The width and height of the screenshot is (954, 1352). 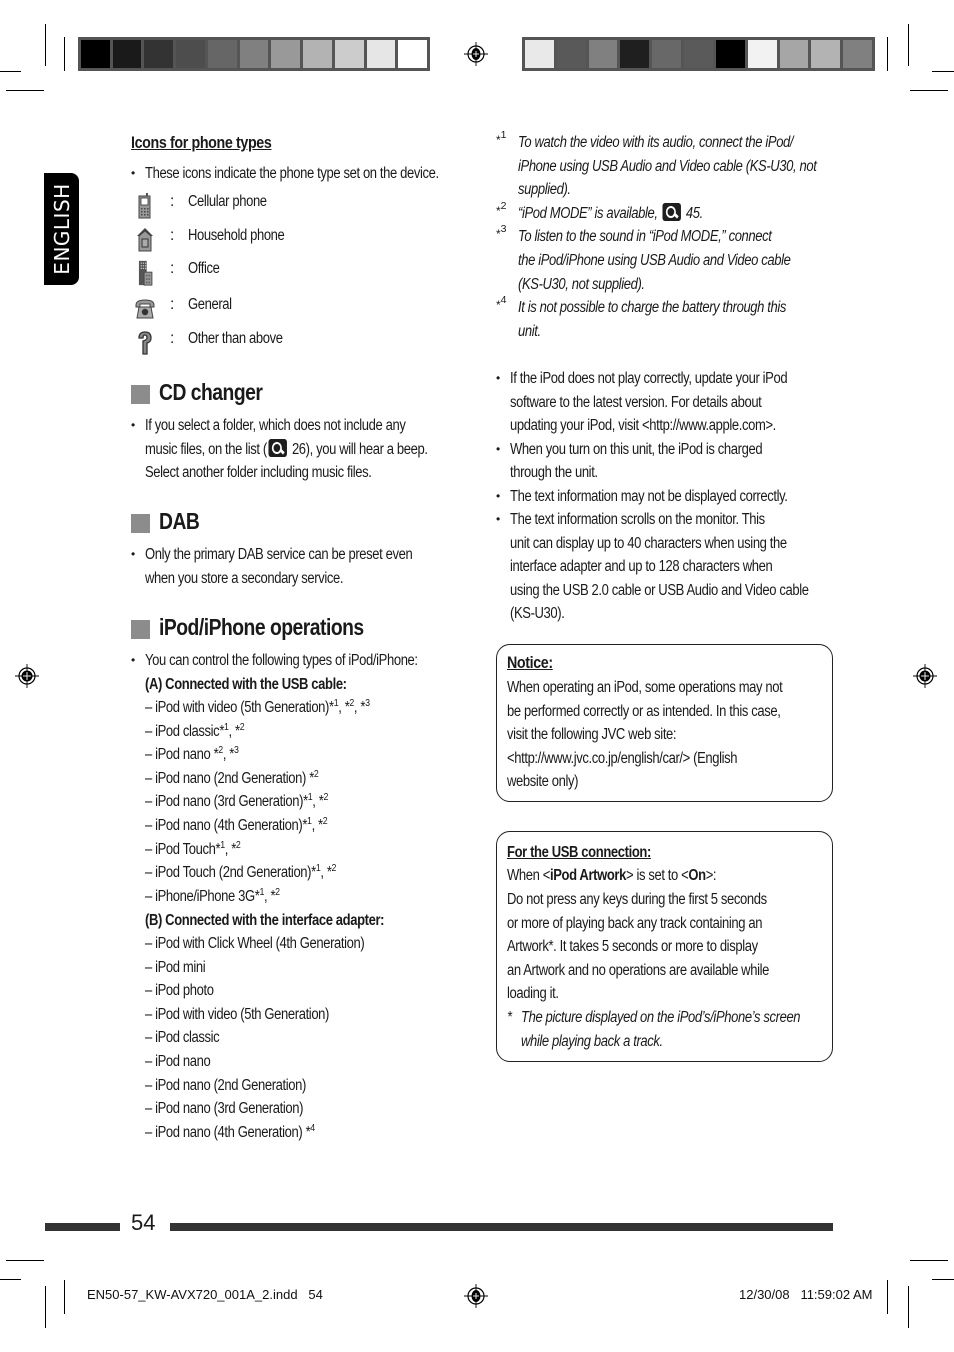 I want to click on footnote-line: supplied)., so click(x=544, y=190).